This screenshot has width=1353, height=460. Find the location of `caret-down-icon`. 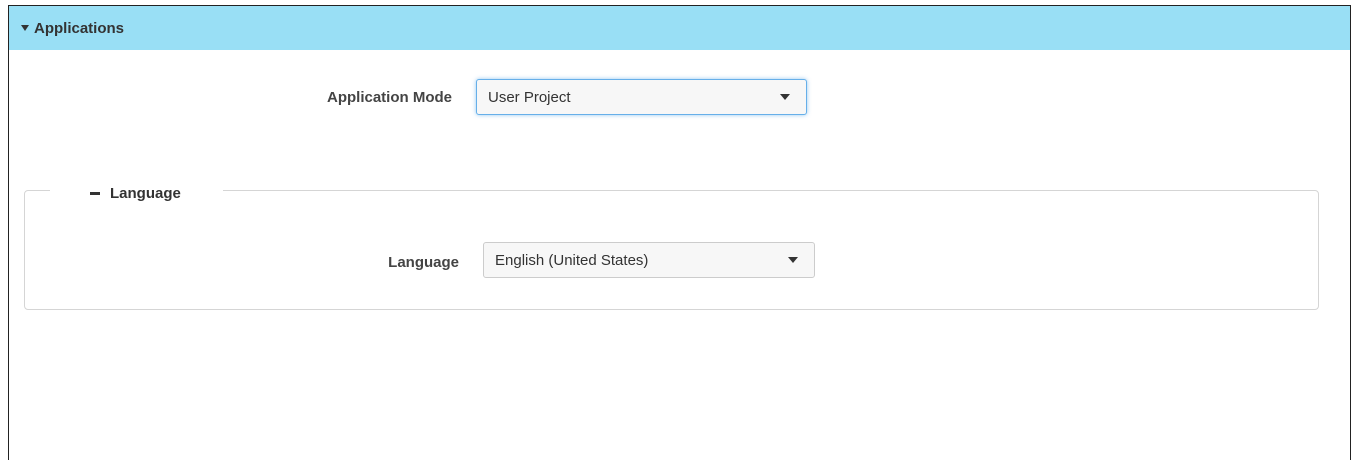

caret-down-icon is located at coordinates (25, 28).